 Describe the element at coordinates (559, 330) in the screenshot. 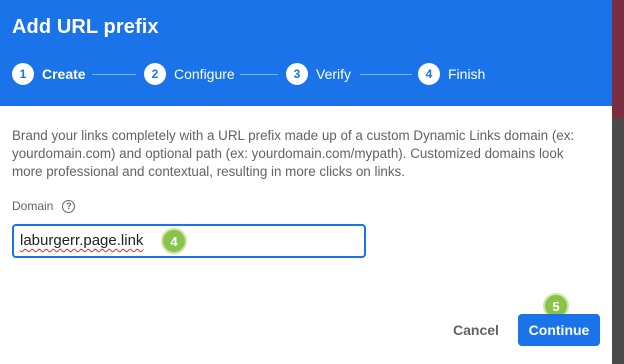

I see `continue-button: Continue` at that location.